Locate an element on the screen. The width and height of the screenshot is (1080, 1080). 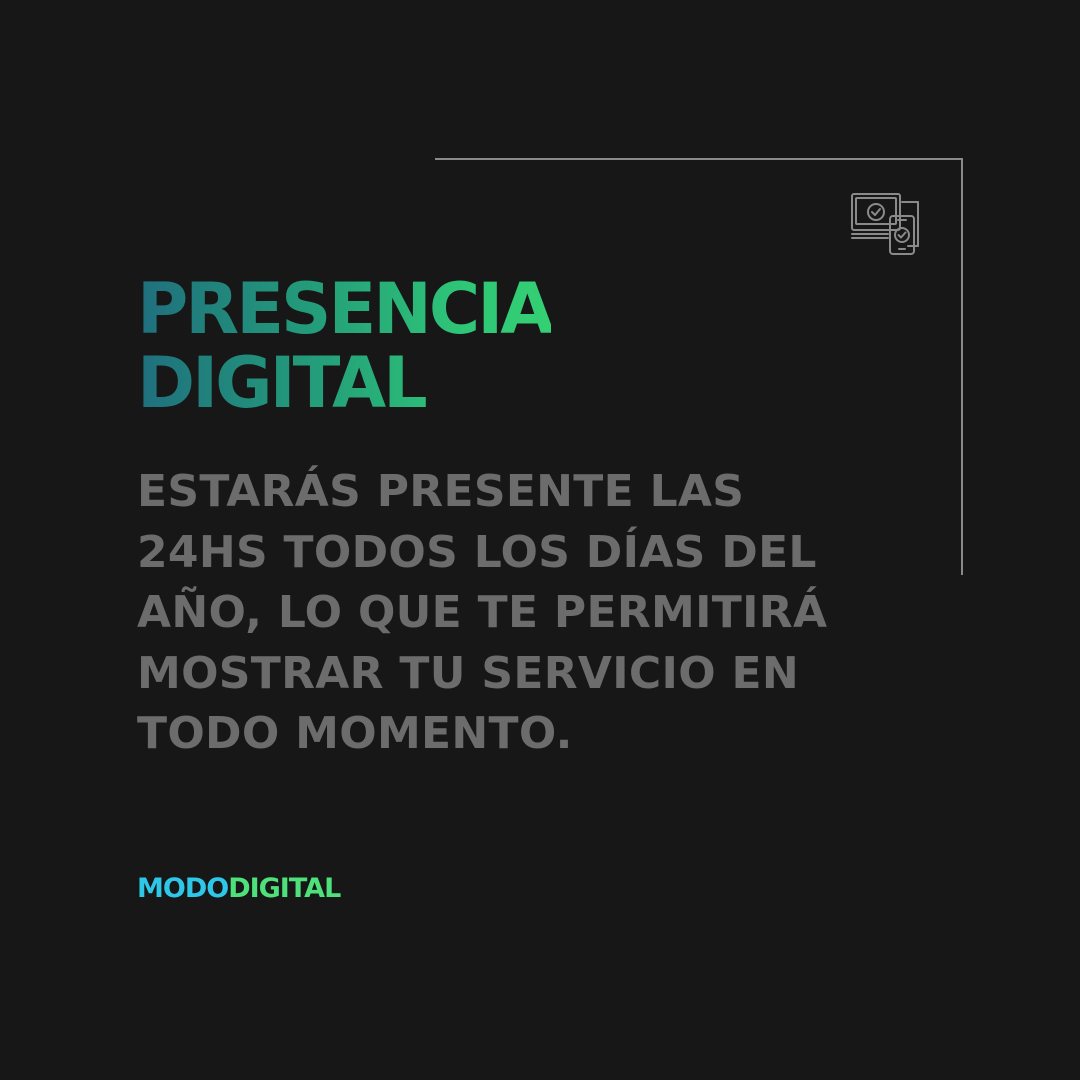
devices-check-icon is located at coordinates (885, 224).